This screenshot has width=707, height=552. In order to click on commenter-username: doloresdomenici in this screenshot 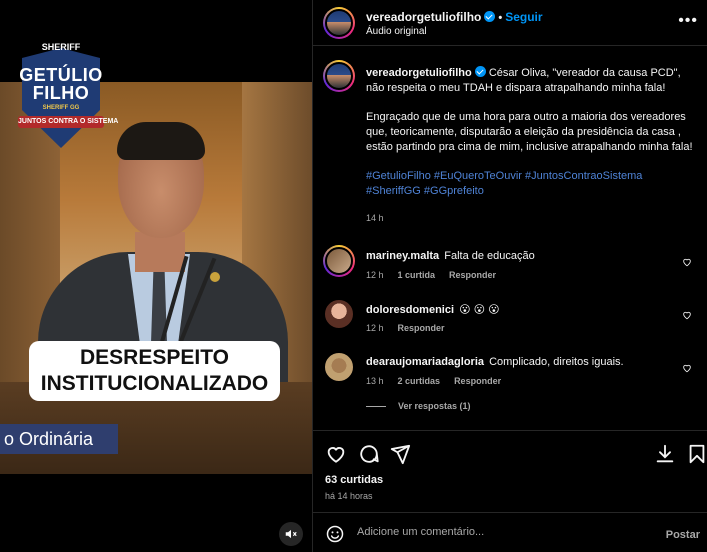, I will do `click(410, 310)`.